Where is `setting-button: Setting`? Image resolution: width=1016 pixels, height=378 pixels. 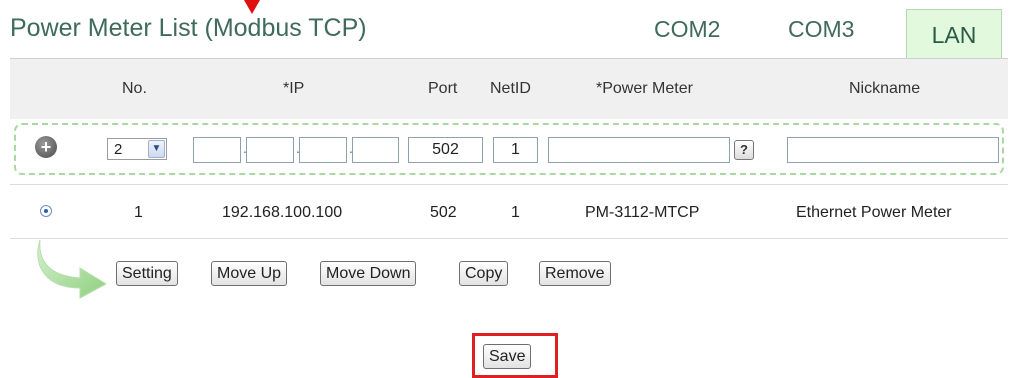
setting-button: Setting is located at coordinates (147, 273).